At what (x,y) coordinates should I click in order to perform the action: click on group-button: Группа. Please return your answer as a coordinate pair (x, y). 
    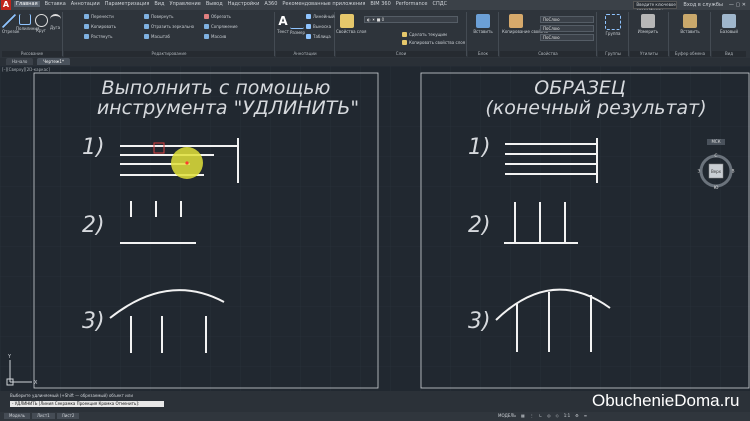
    Looking at the image, I should click on (613, 25).